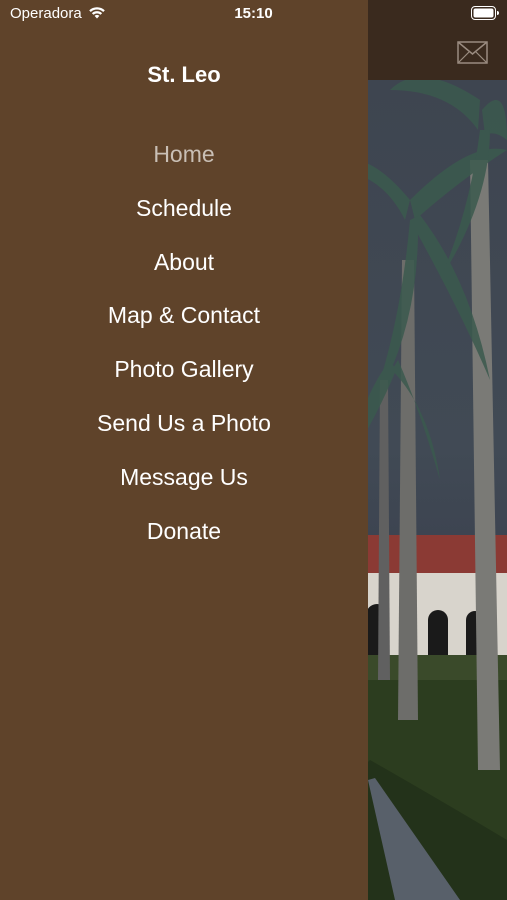 Image resolution: width=507 pixels, height=900 pixels. Describe the element at coordinates (184, 370) in the screenshot. I see `menu-item-photo-gallery: Photo Gallery` at that location.